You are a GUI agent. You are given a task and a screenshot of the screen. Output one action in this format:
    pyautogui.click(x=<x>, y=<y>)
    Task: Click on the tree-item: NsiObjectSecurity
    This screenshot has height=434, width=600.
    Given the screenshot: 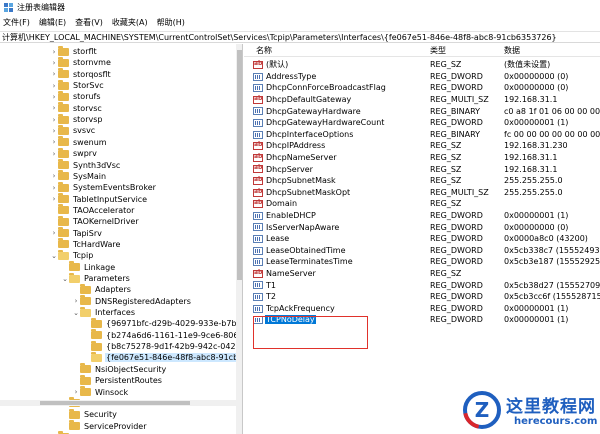 What is the action you would take?
    pyautogui.click(x=119, y=369)
    